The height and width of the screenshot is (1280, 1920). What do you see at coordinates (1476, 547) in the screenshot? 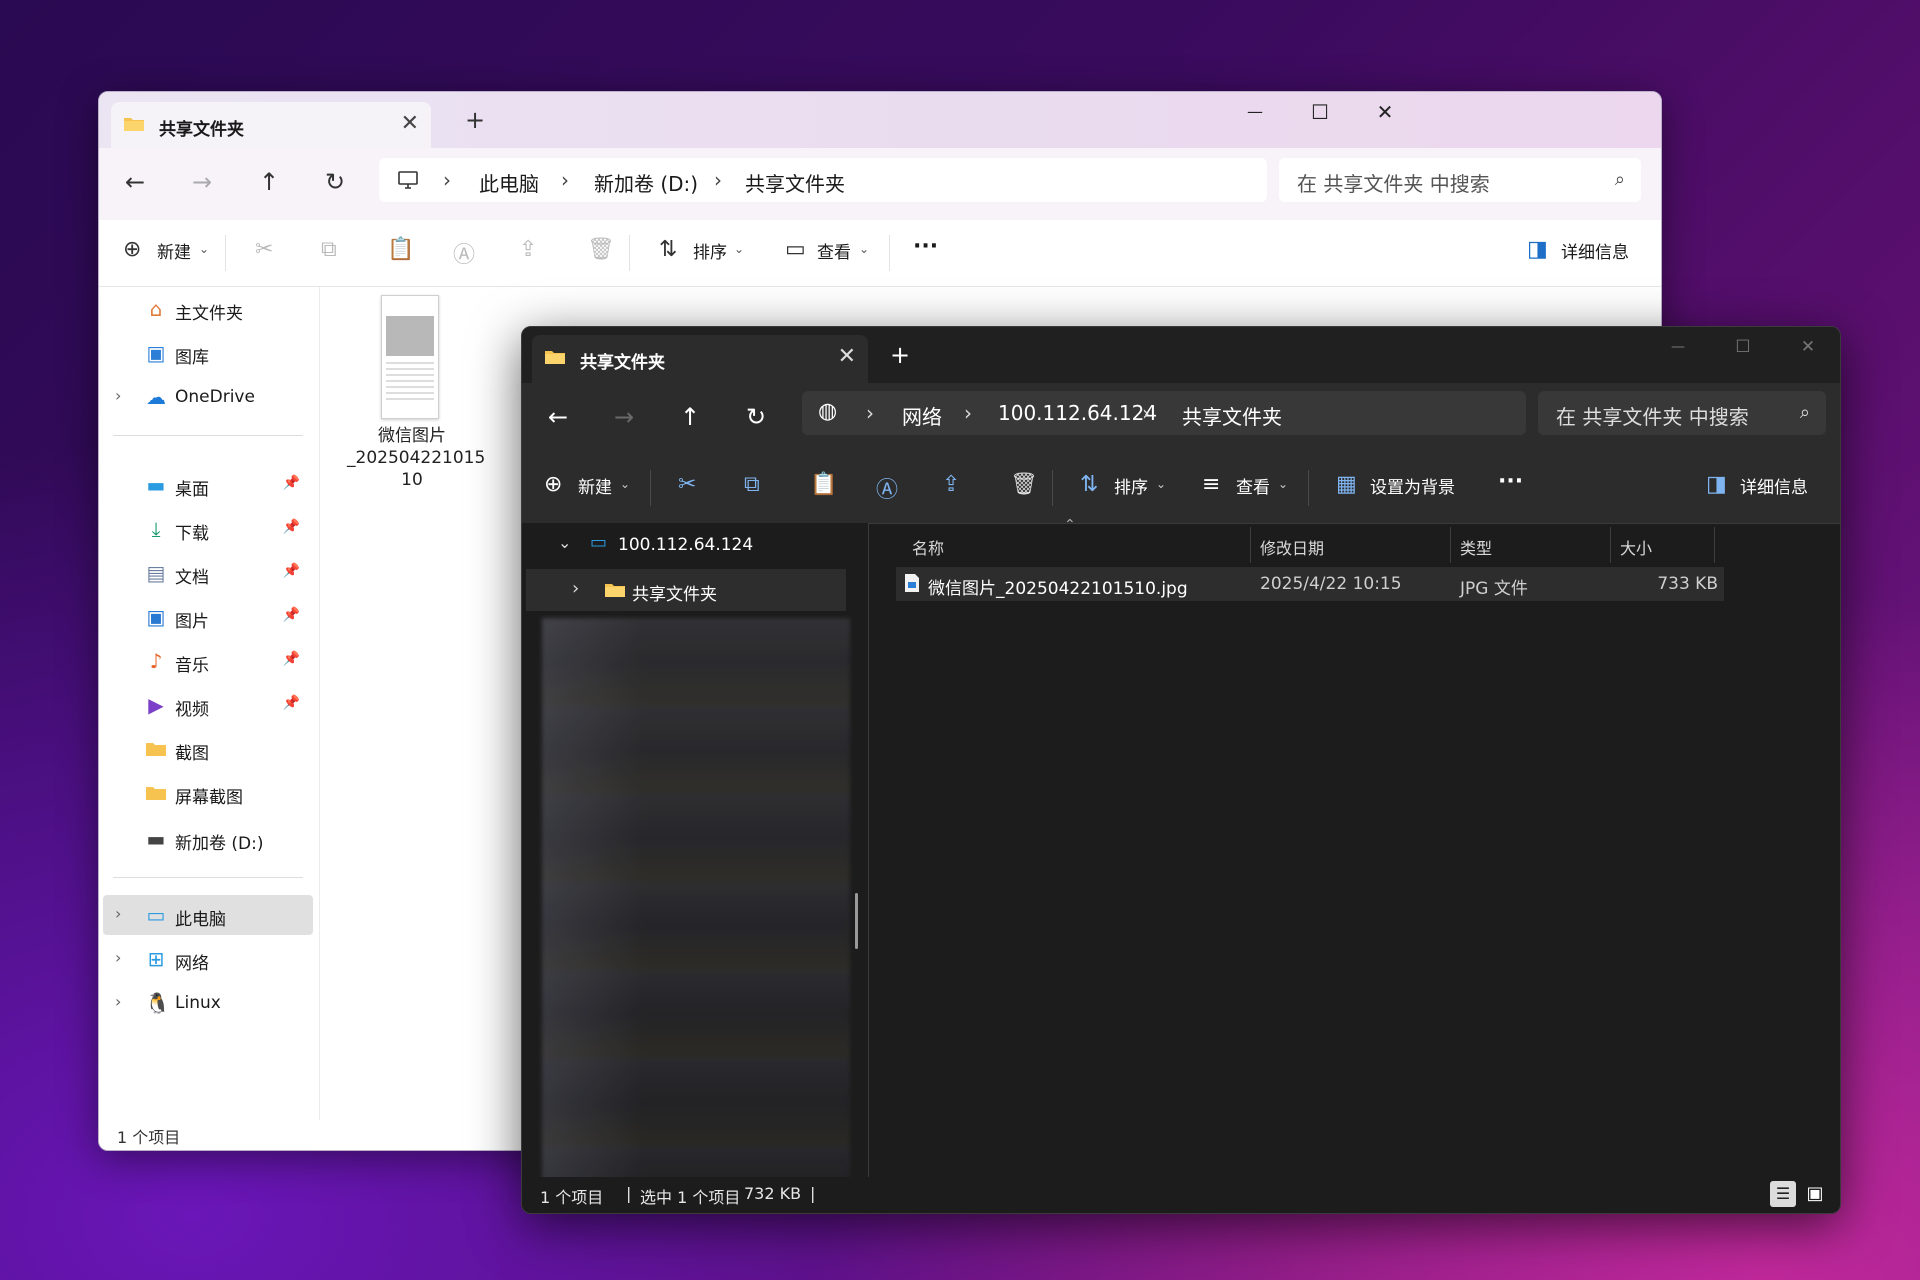
I see `column-type: 类型` at bounding box center [1476, 547].